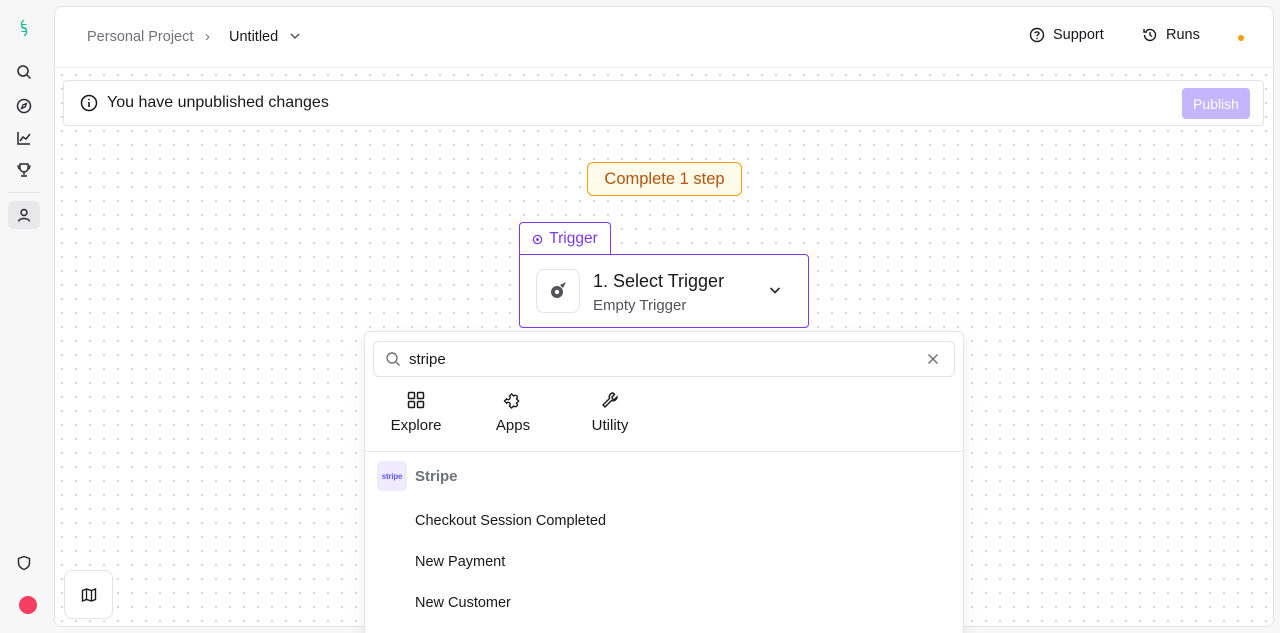  Describe the element at coordinates (610, 425) in the screenshot. I see `category-label: Utility` at that location.